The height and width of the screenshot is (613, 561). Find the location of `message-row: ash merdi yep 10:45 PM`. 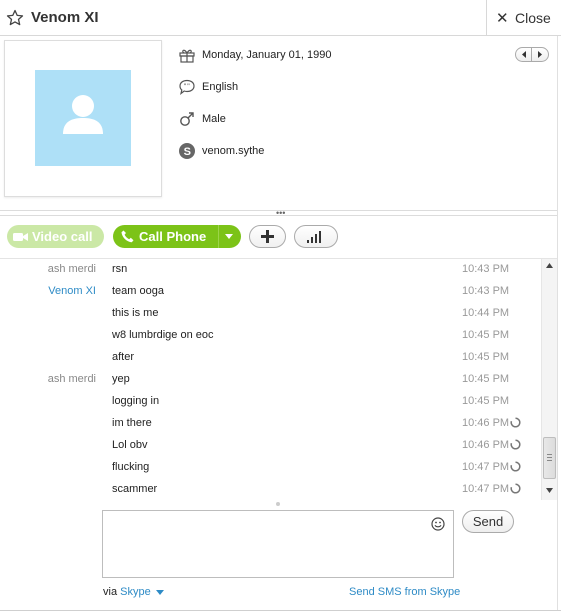

message-row: ash merdi yep 10:45 PM is located at coordinates (270, 380).